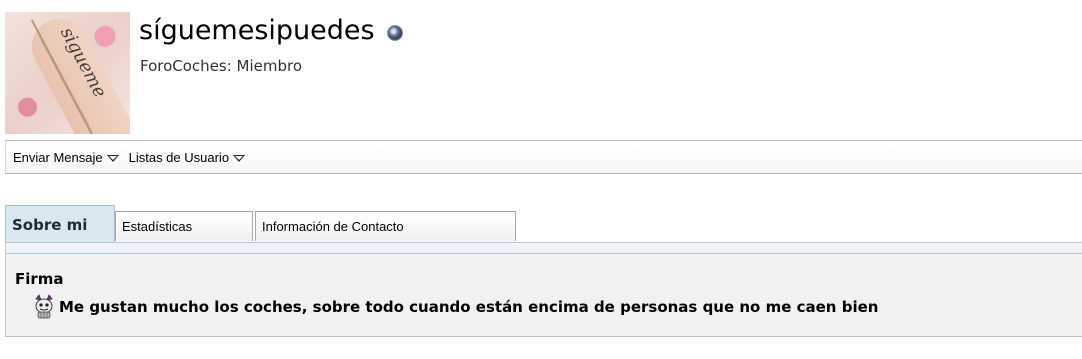  I want to click on tab-label: Información de Contacto, so click(333, 226).